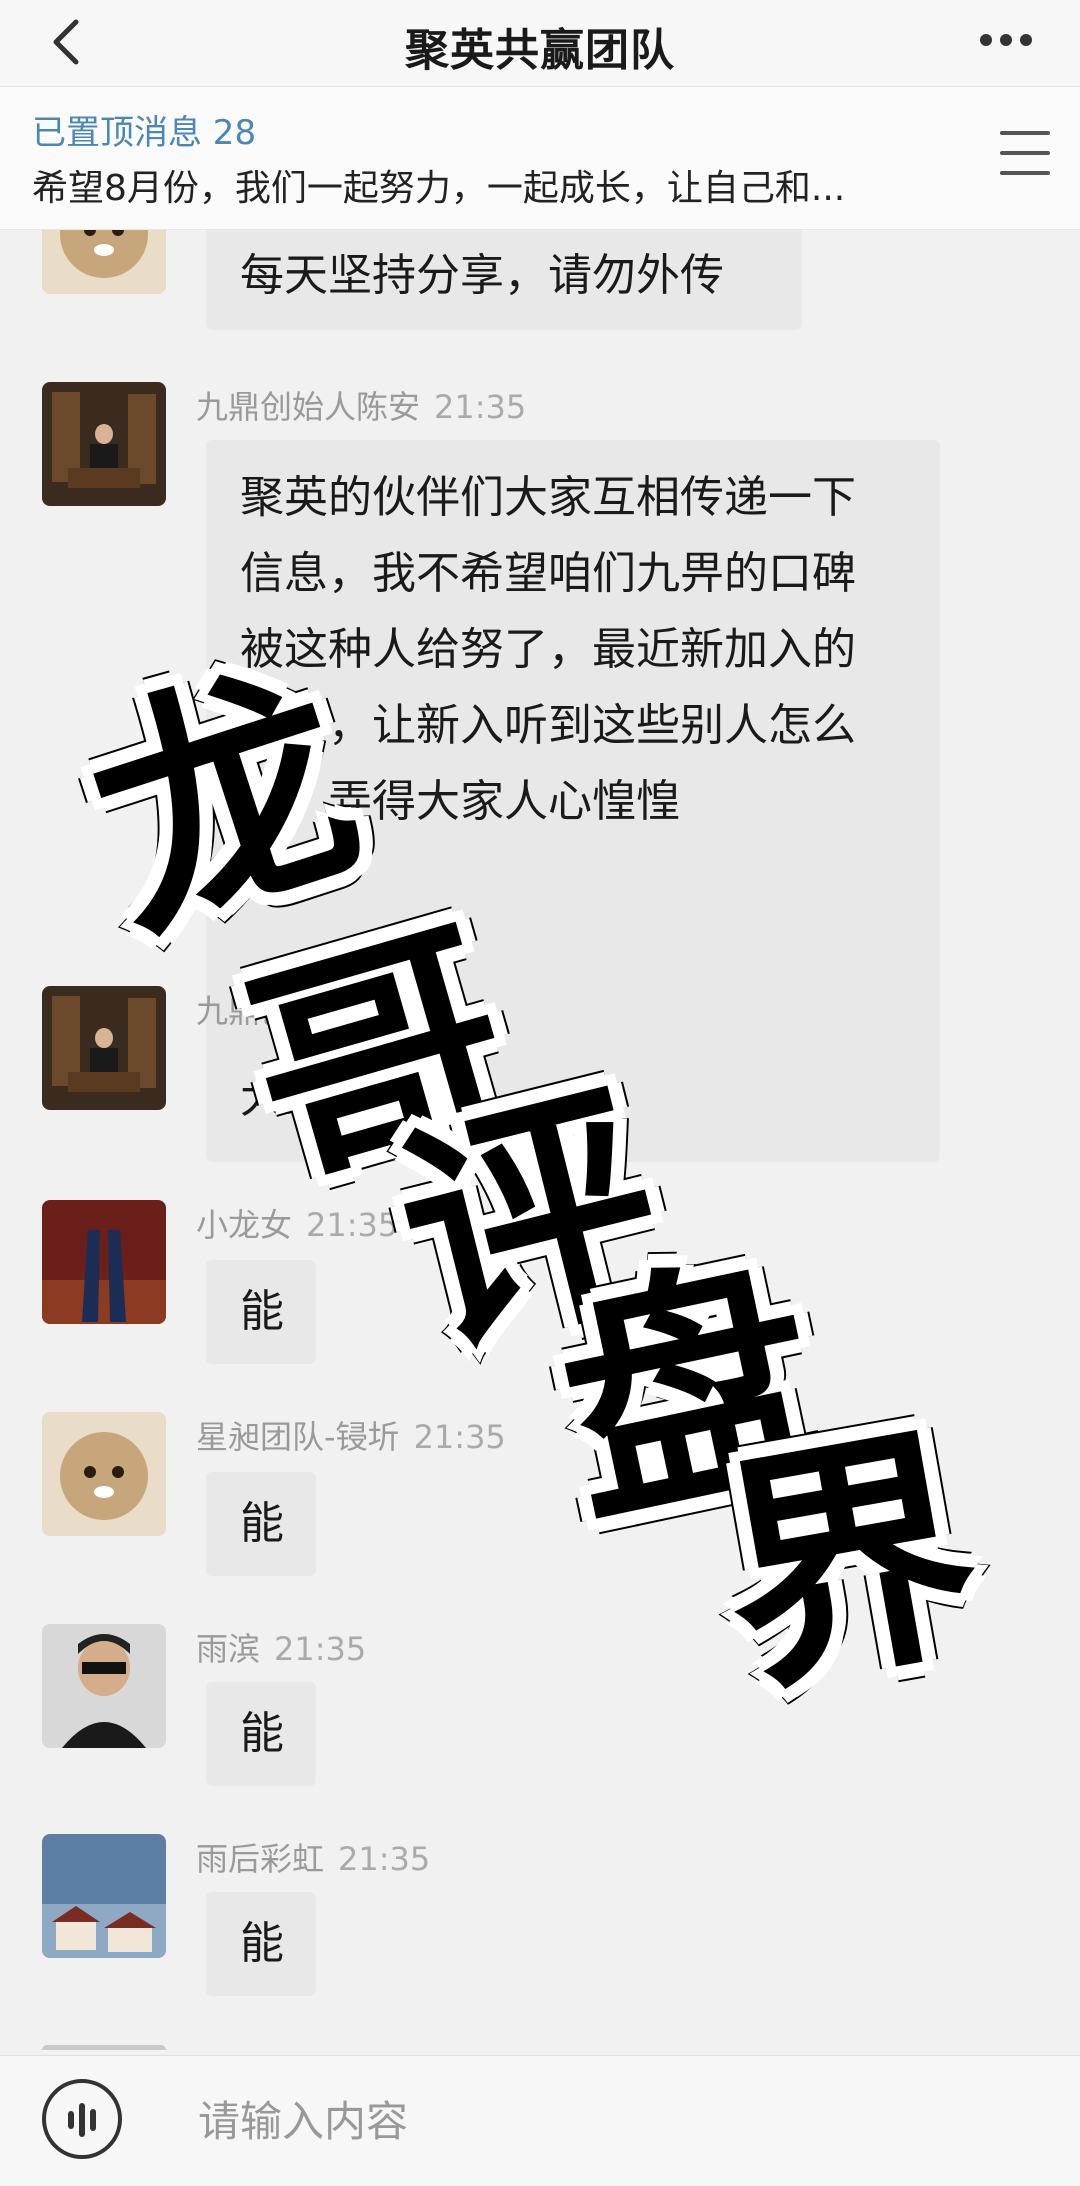 The height and width of the screenshot is (2186, 1080). I want to click on message-input, so click(613, 2121).